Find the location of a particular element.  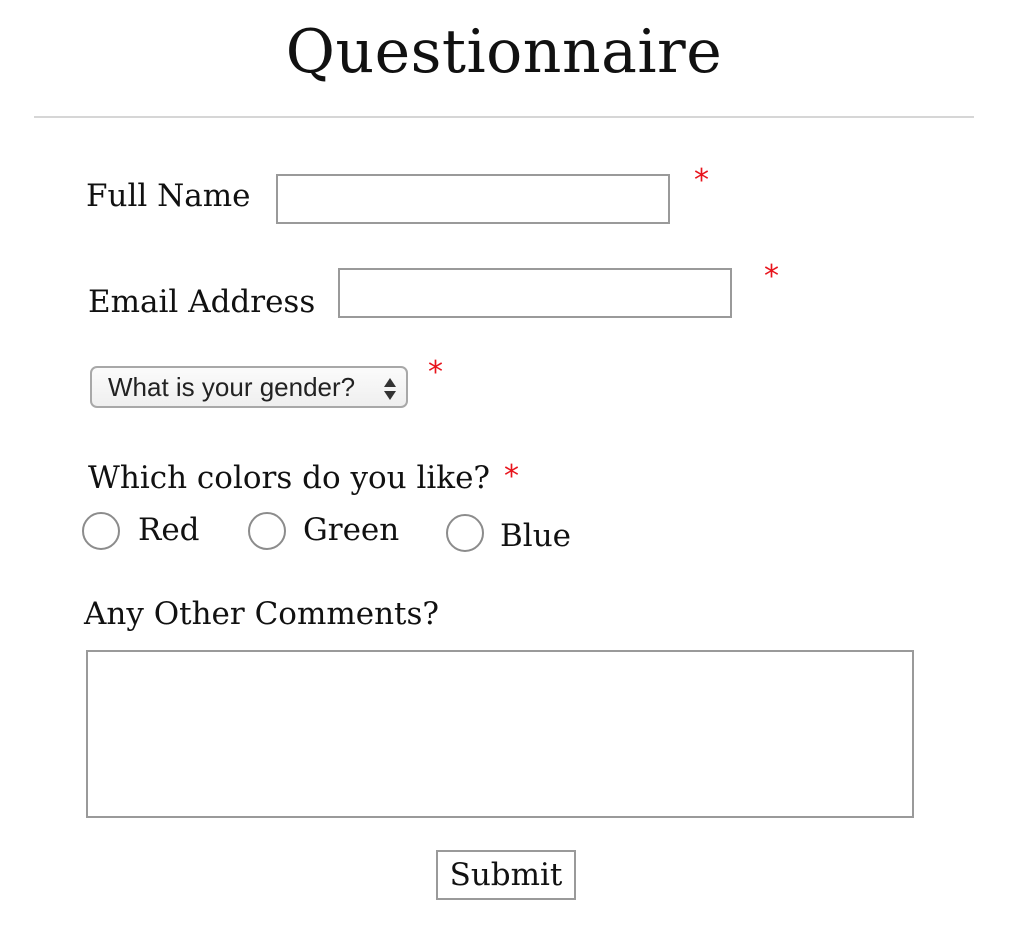

radio-blue-label: Blue is located at coordinates (536, 536).